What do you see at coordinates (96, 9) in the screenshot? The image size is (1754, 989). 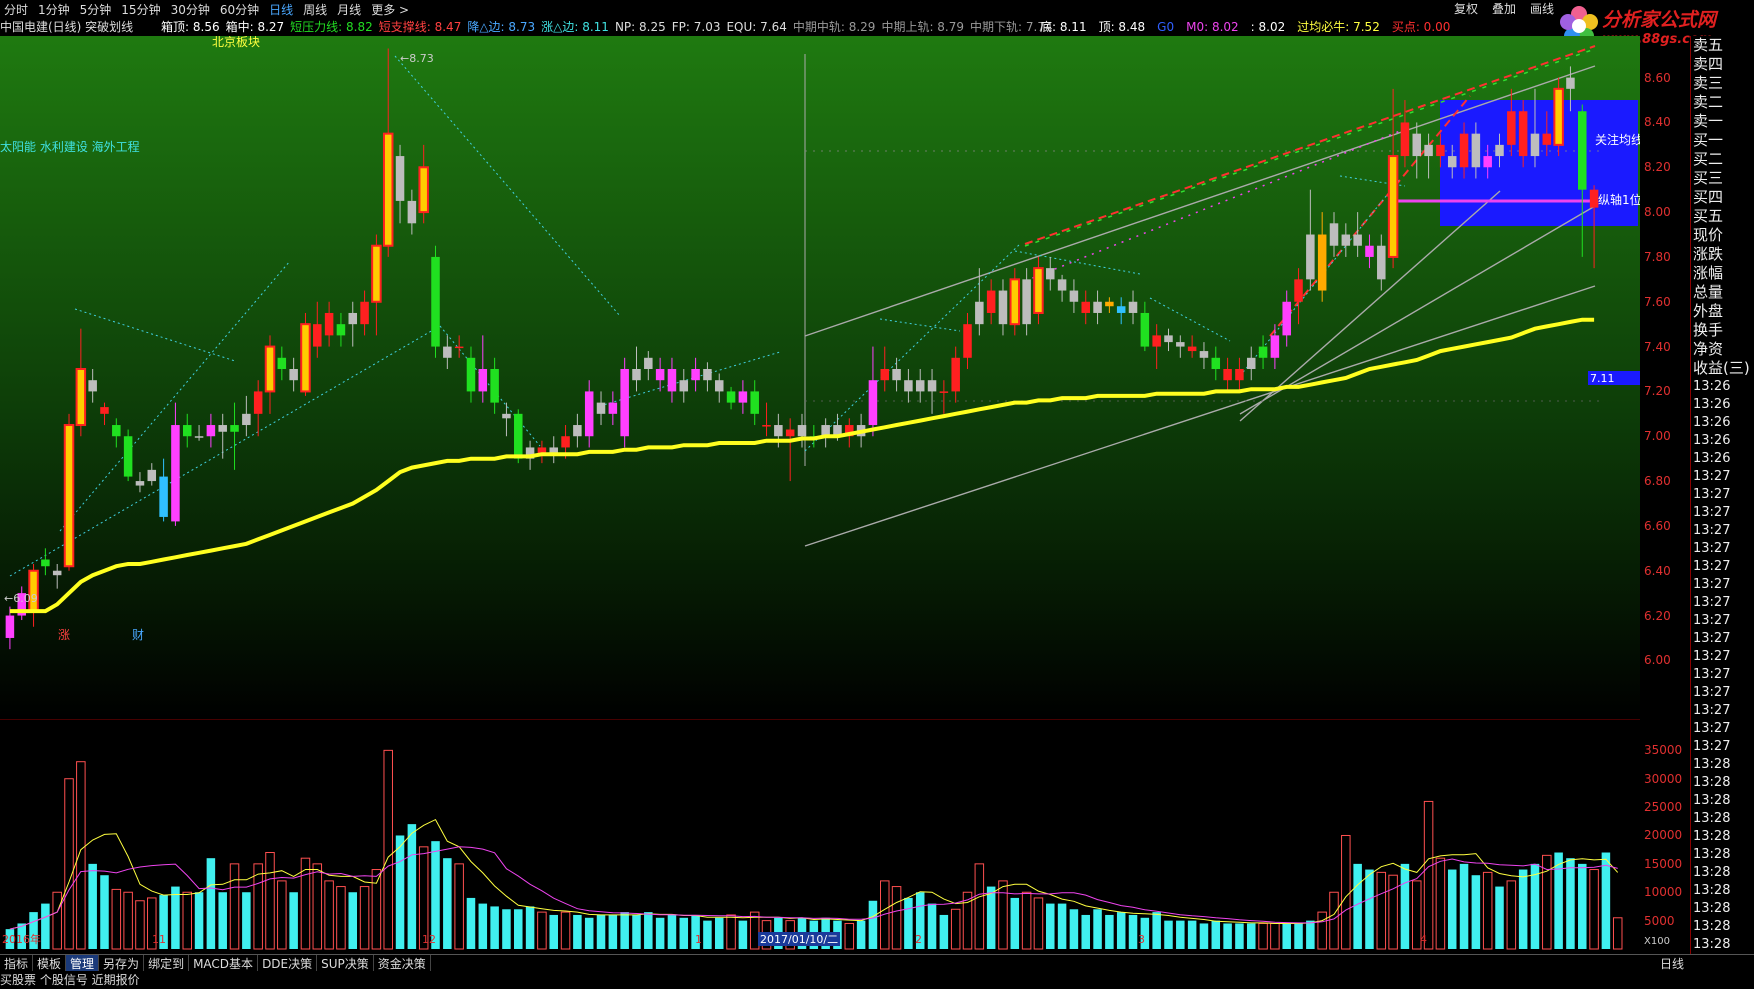 I see `timeframe-tab-2: 5分钟` at bounding box center [96, 9].